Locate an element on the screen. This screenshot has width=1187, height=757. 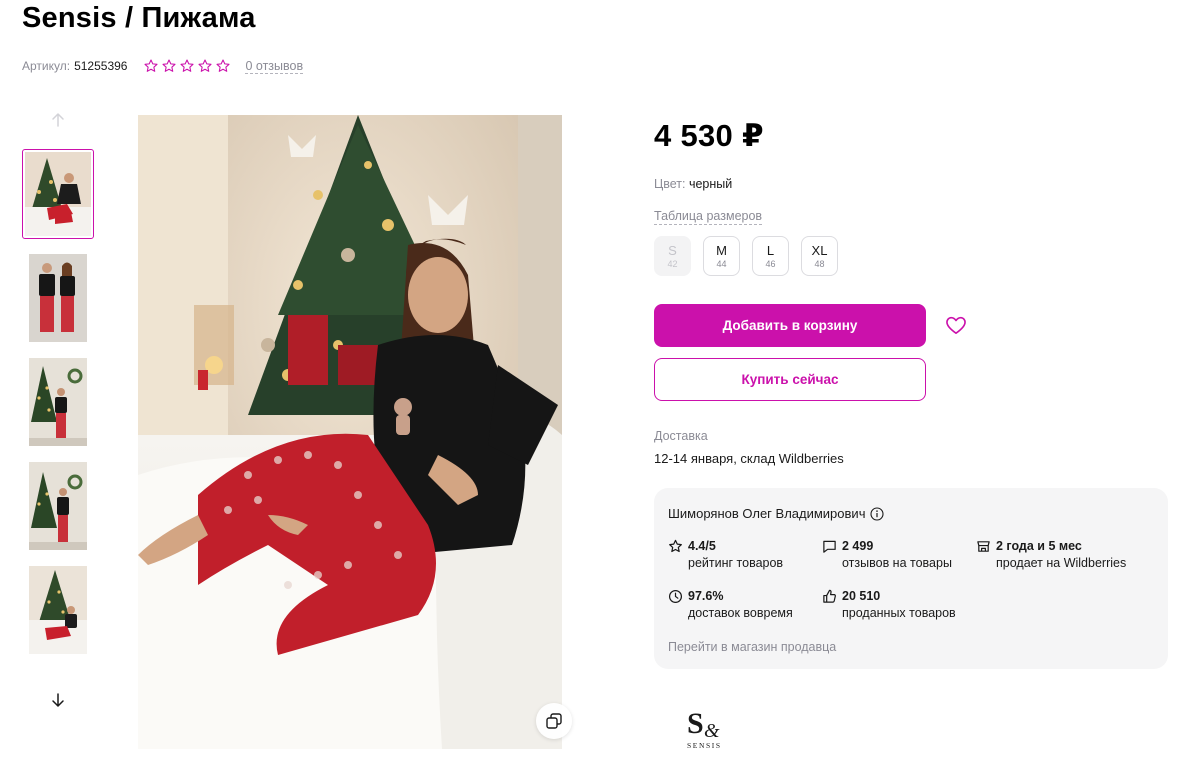
reviews-link: 0 отзывов is located at coordinates (274, 66).